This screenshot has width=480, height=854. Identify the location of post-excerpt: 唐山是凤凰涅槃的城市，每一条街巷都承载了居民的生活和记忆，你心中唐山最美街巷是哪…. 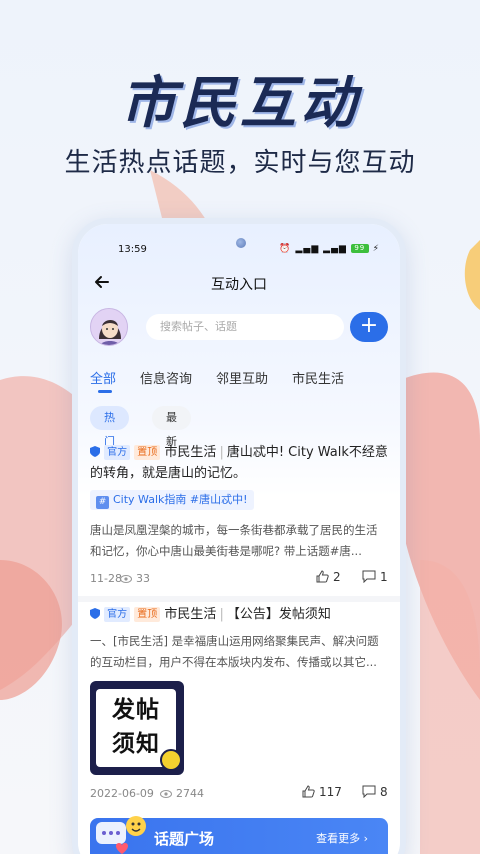
(234, 540).